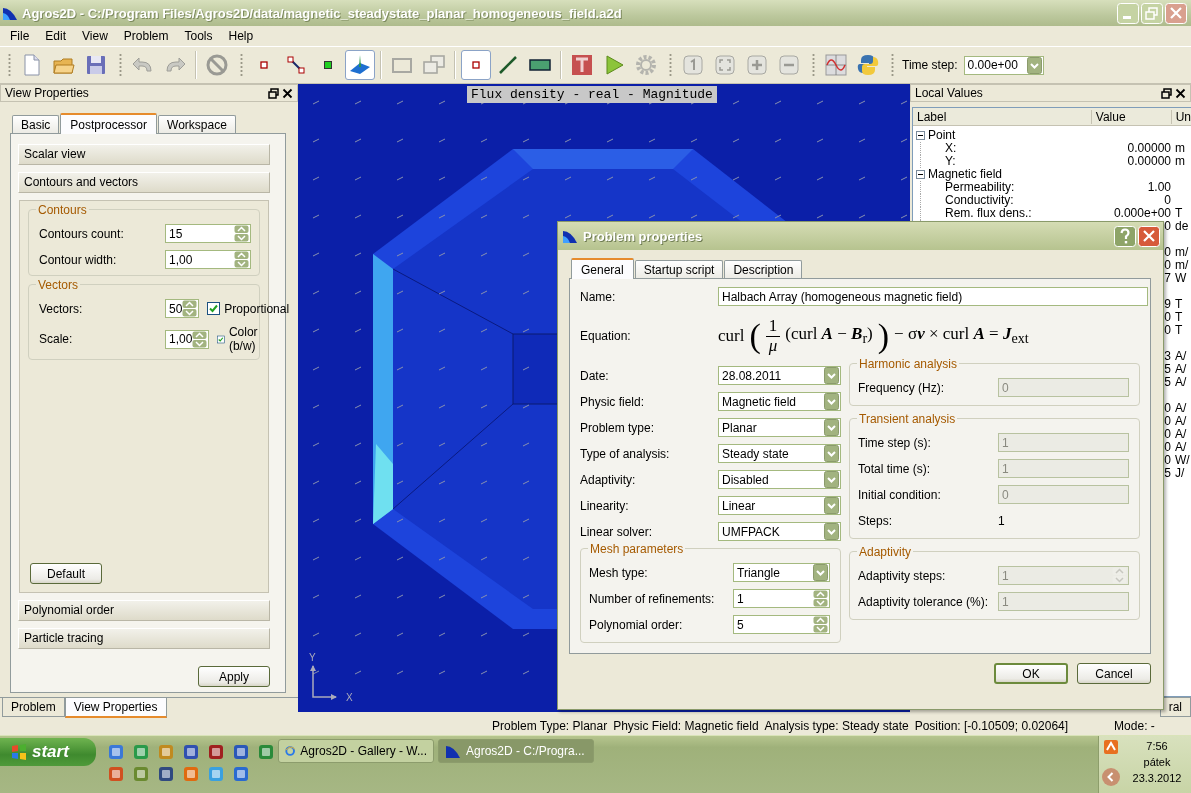 Image resolution: width=1191 pixels, height=793 pixels. I want to click on tab: View Properties, so click(115, 708).